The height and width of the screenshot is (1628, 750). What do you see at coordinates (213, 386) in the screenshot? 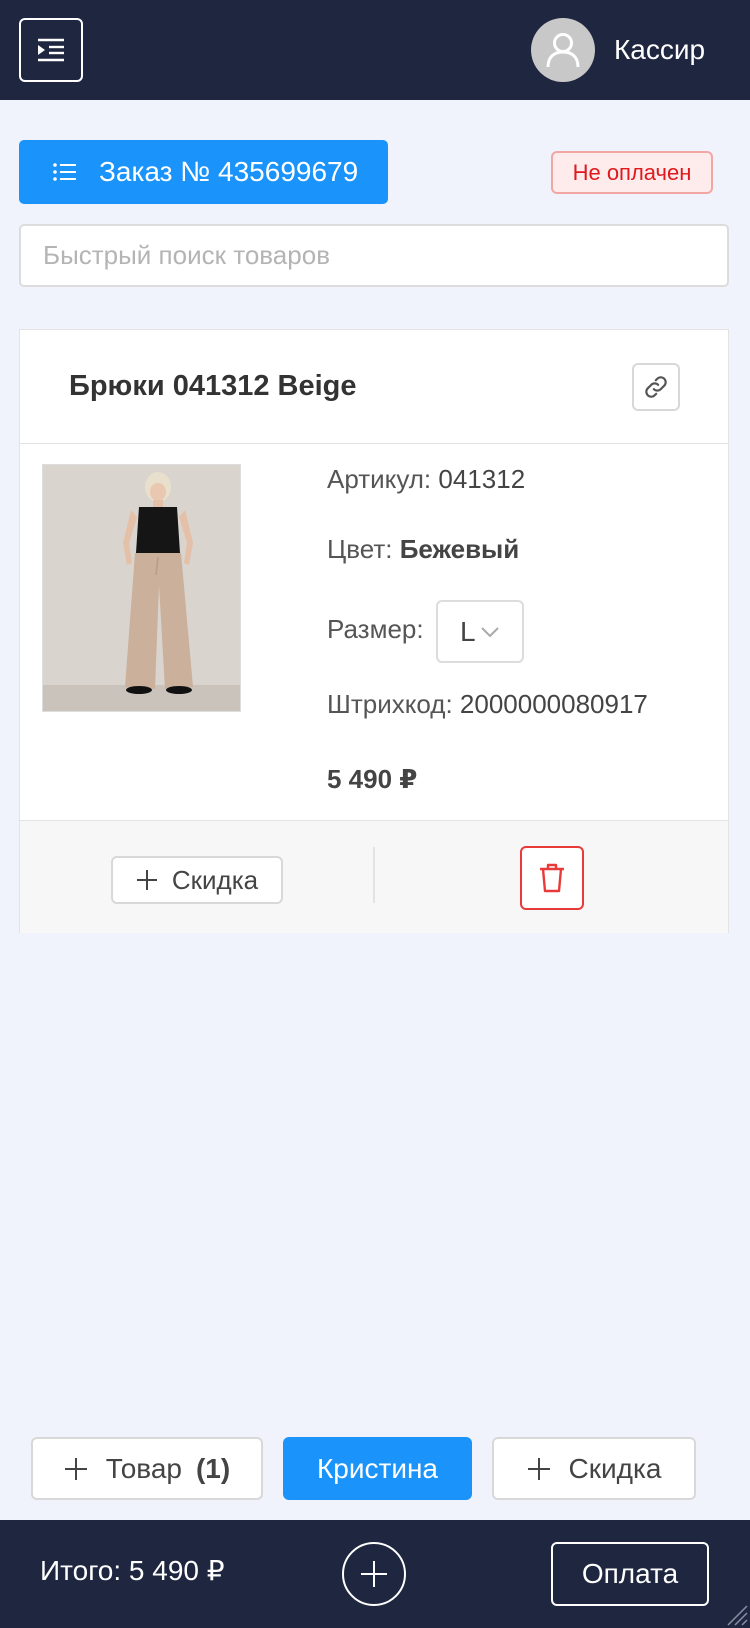
I see `product-title: Брюки 041312 Beige` at bounding box center [213, 386].